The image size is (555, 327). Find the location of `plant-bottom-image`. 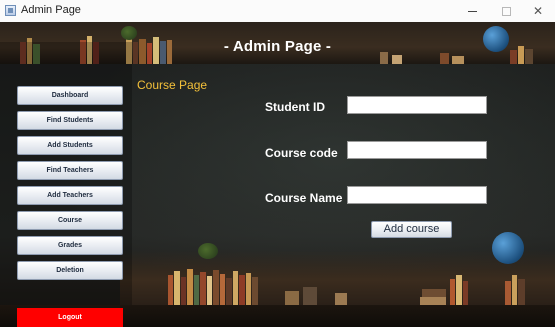

plant-bottom-image is located at coordinates (208, 251).